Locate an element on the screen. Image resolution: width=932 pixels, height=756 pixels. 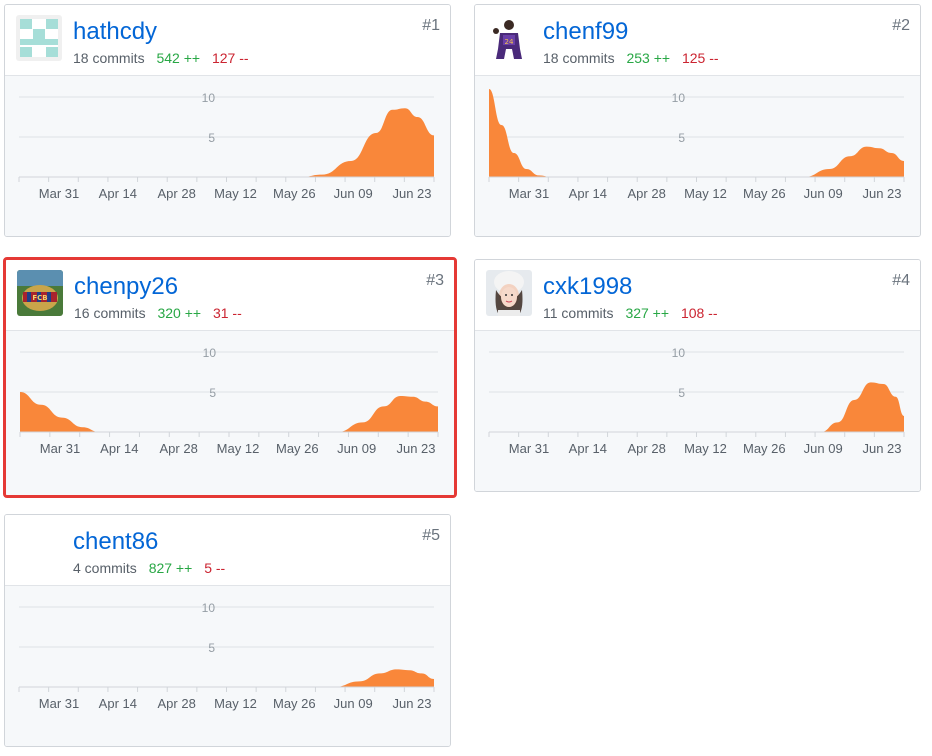
username-link: chenpy26 is located at coordinates (126, 287).